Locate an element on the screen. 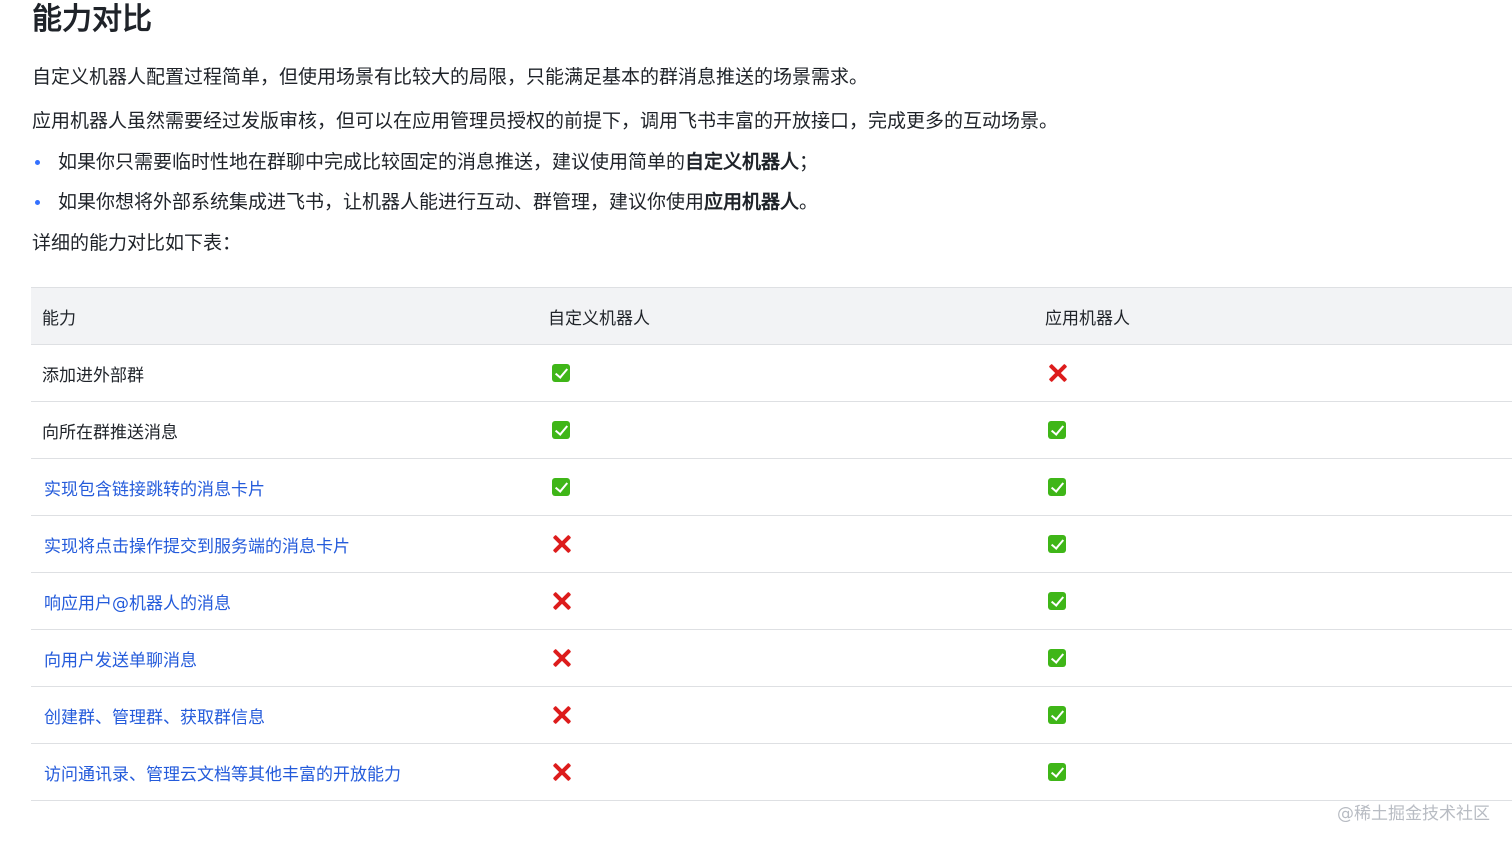 Image resolution: width=1512 pixels, height=844 pixels. header-app-bot: 应用机器人 is located at coordinates (1273, 316).